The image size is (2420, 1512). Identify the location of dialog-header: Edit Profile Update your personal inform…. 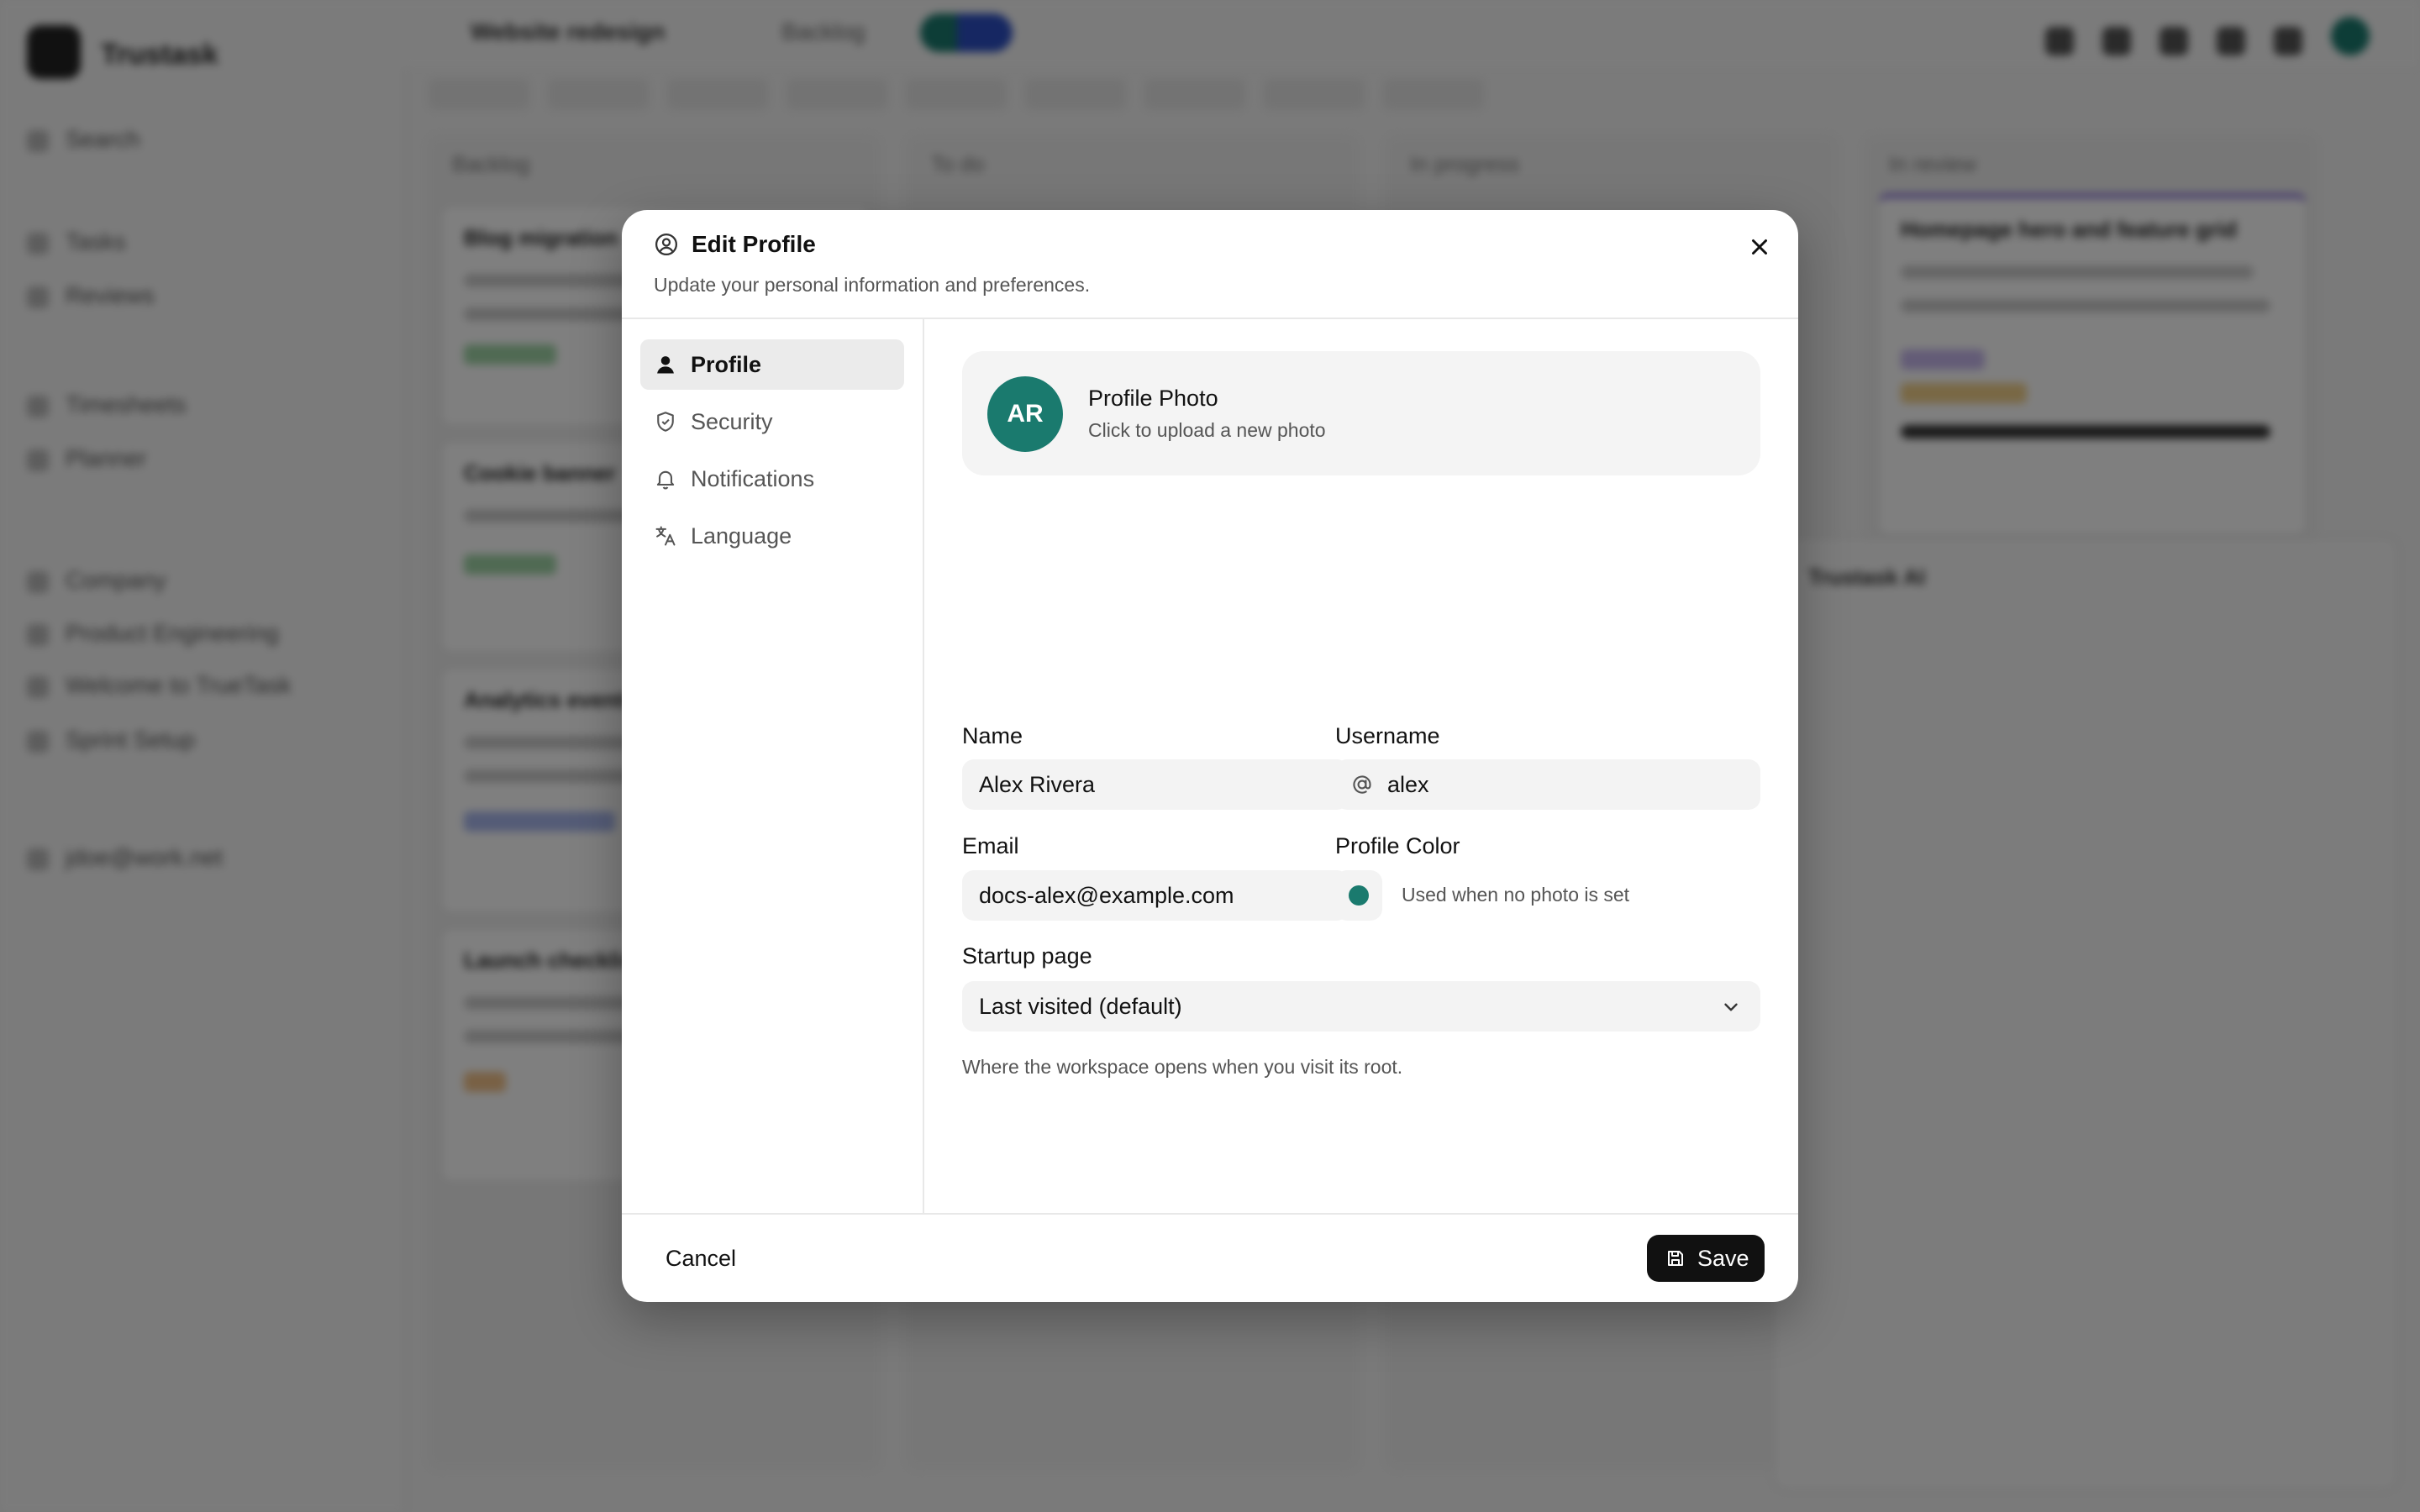
(1210, 264).